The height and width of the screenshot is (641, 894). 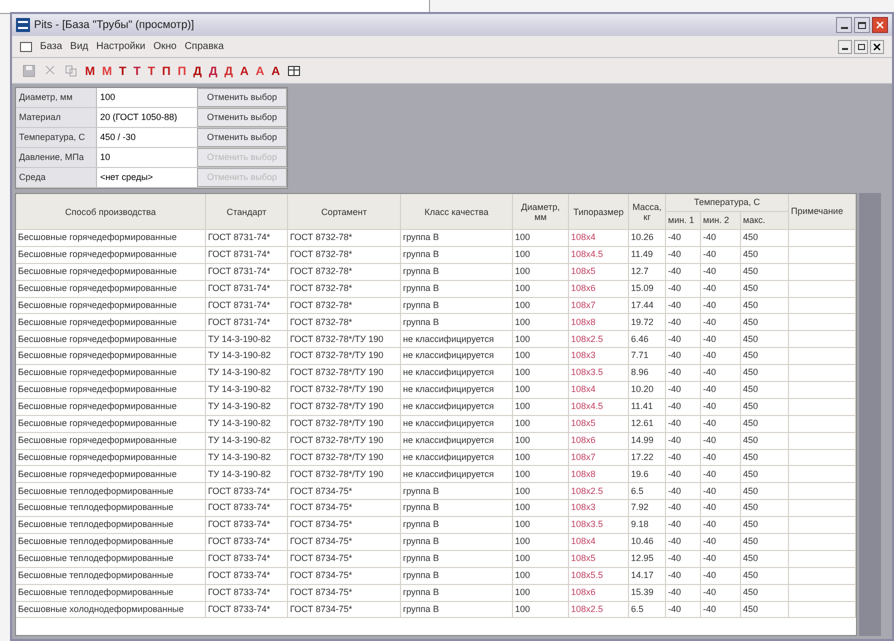 What do you see at coordinates (23, 25) in the screenshot?
I see `app-logo-icon` at bounding box center [23, 25].